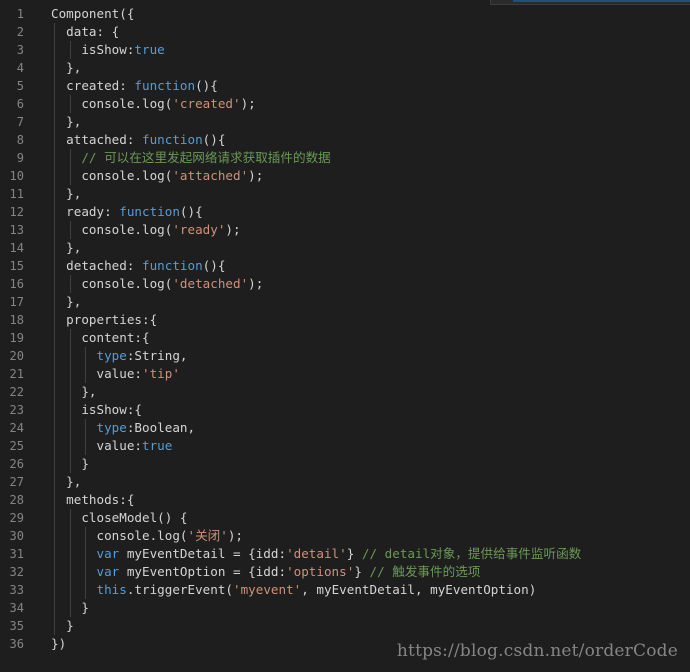 This screenshot has height=672, width=690. I want to click on code-line: 23 isShow:{, so click(345, 410).